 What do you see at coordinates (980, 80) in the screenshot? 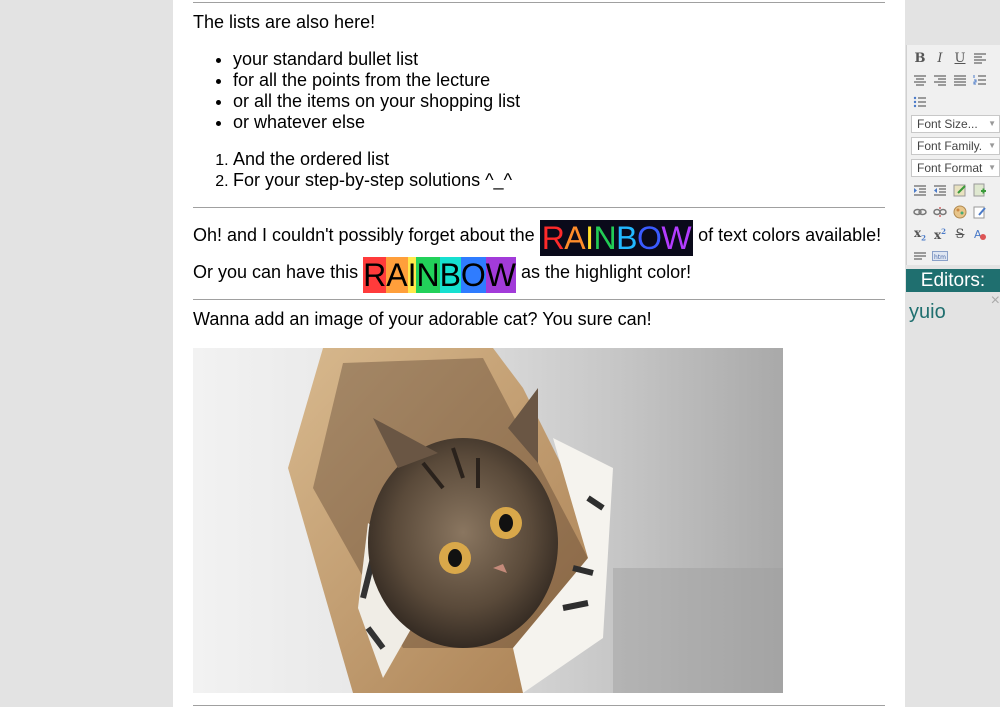
I see `ordered-list-icon` at bounding box center [980, 80].